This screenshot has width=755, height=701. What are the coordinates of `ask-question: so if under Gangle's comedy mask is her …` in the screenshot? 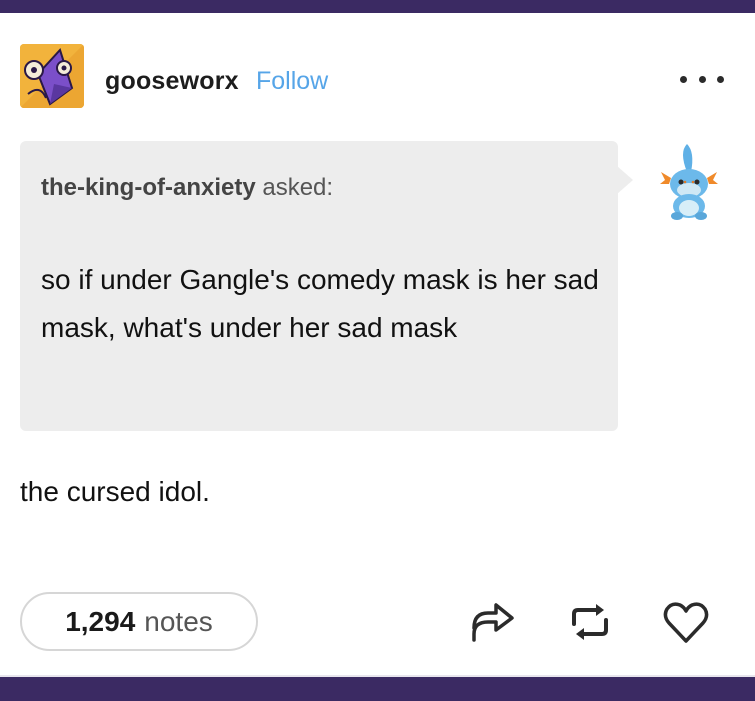 It's located at (320, 303).